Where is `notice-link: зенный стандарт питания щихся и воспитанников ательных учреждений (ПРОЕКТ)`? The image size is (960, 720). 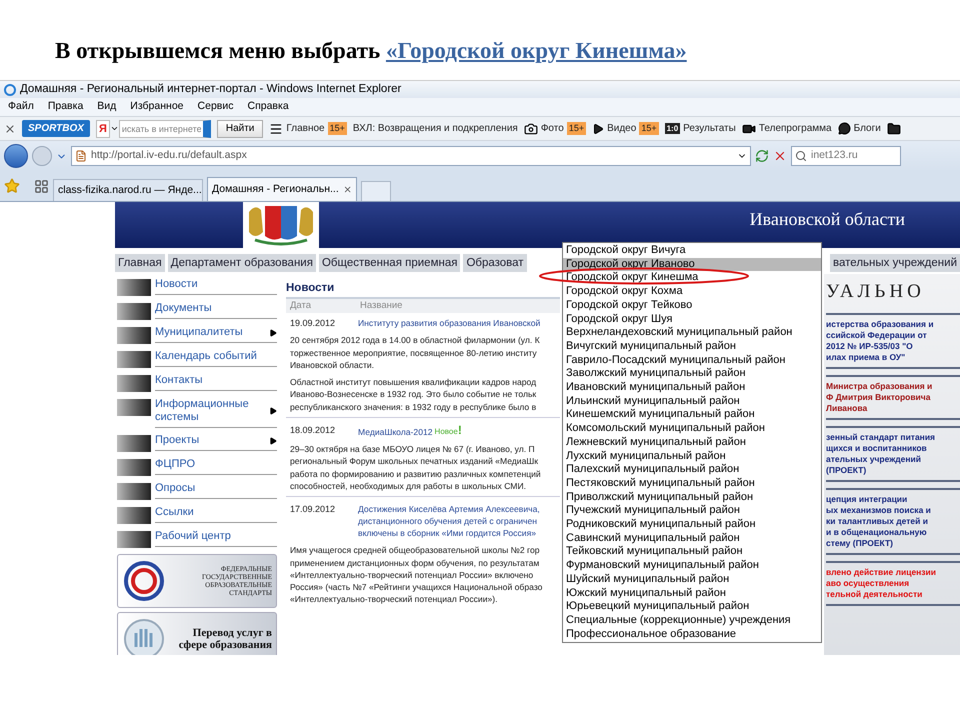
notice-link: зенный стандарт питания щихся и воспитанников ательных учреждений (ПРОЕКТ) is located at coordinates (893, 454).